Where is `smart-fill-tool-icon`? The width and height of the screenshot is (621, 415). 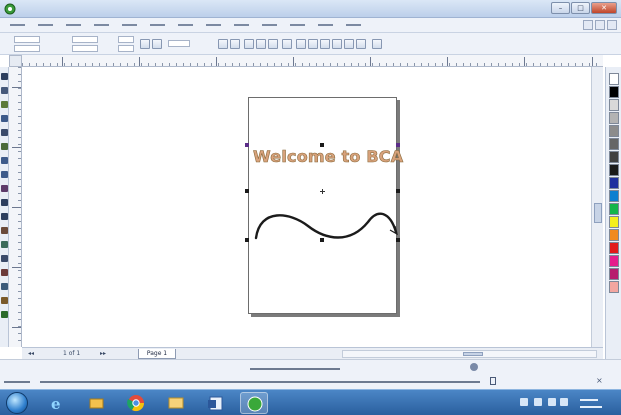
smart-fill-tool-icon is located at coordinates (4, 146).